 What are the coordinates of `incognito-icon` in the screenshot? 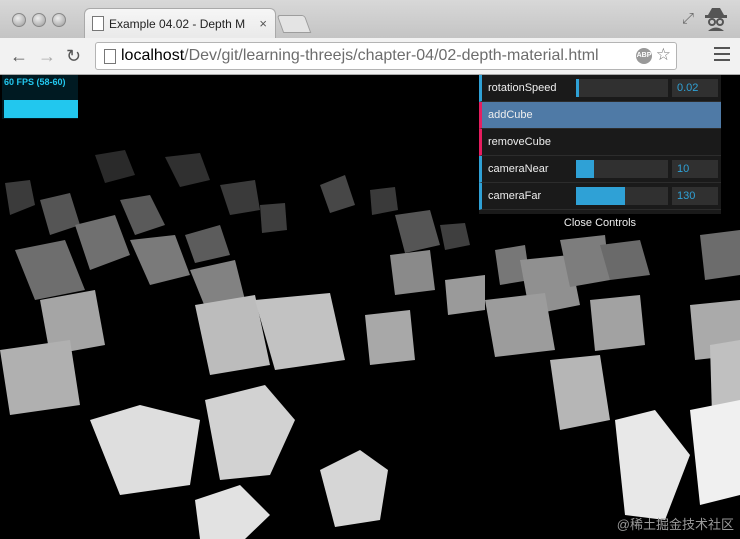 It's located at (716, 19).